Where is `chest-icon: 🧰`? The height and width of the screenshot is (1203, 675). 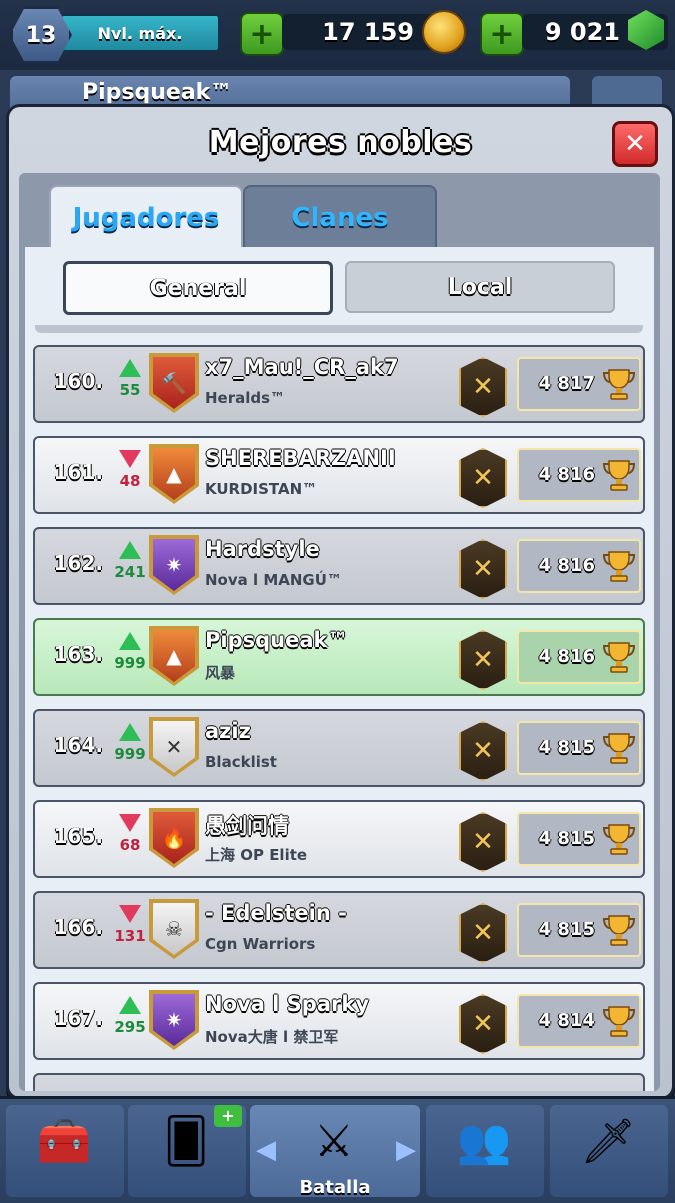 chest-icon: 🧰 is located at coordinates (64, 1141).